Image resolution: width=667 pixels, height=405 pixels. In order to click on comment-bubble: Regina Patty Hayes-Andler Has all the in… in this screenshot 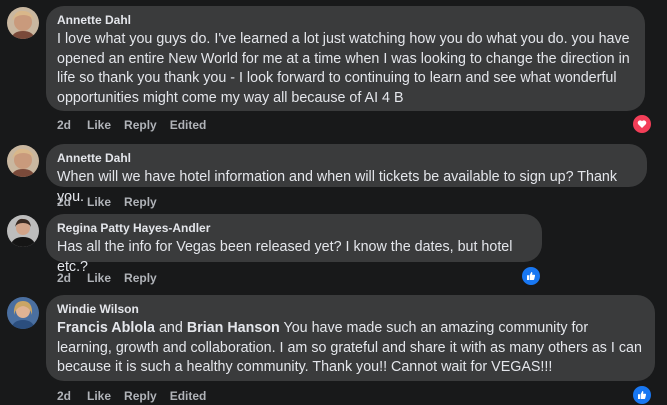, I will do `click(294, 244)`.